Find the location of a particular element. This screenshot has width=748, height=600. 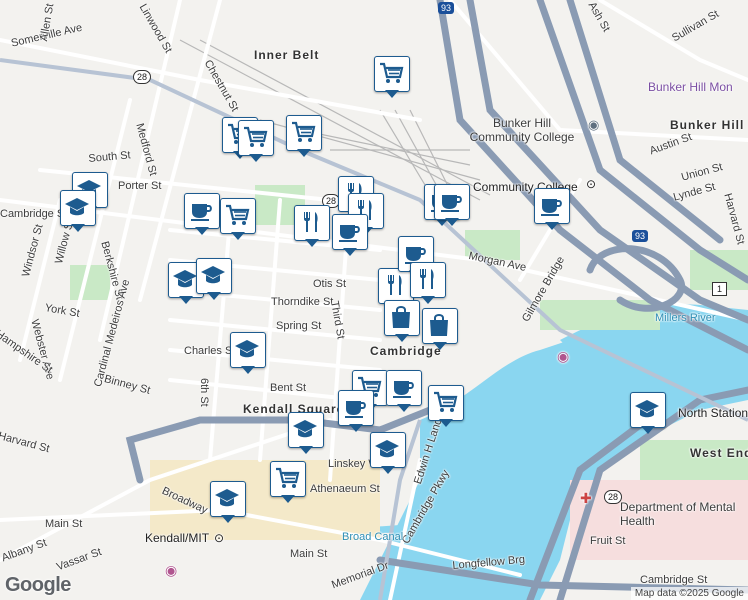

poi-label: Bunker Hill Community College is located at coordinates (522, 130).